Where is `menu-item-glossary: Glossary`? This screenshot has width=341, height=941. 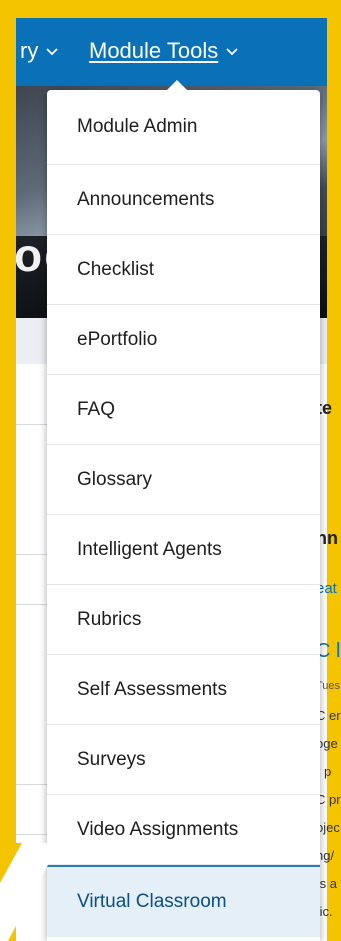 menu-item-glossary: Glossary is located at coordinates (183, 480).